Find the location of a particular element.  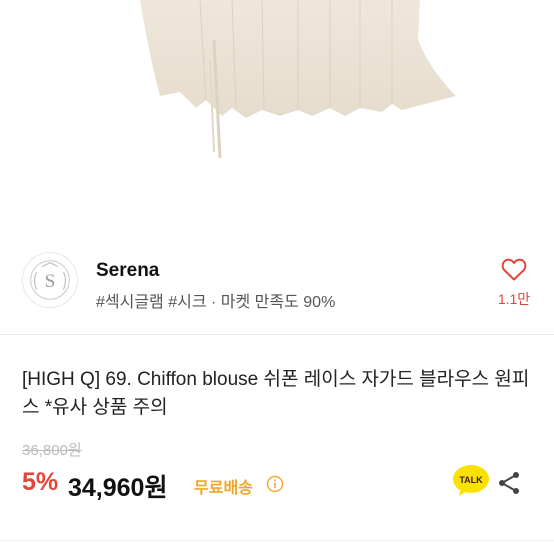

price-row: 5% 34,960원 무료배송 TALK is located at coordinates (282, 483).